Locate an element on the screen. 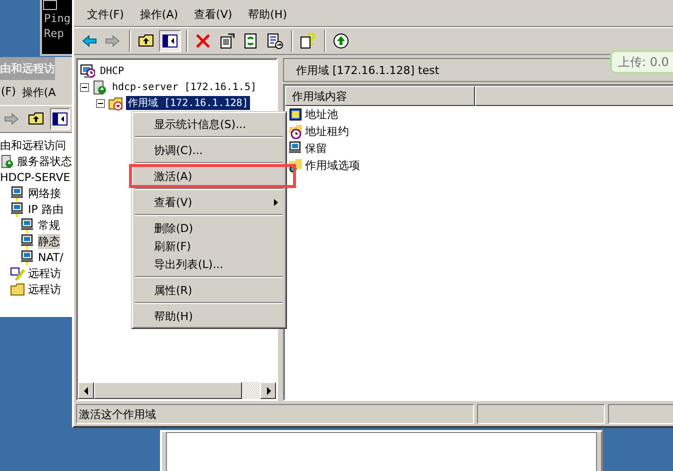 This screenshot has height=471, width=673. scroll-right-button is located at coordinates (268, 390).